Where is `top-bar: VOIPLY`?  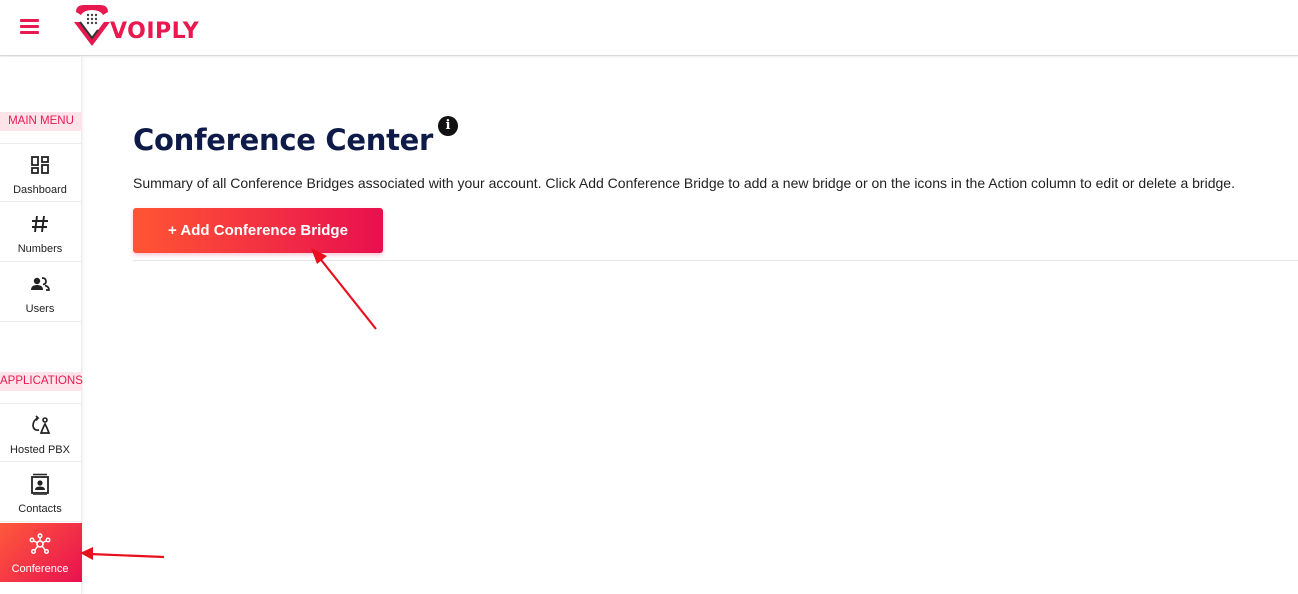
top-bar: VOIPLY is located at coordinates (649, 28).